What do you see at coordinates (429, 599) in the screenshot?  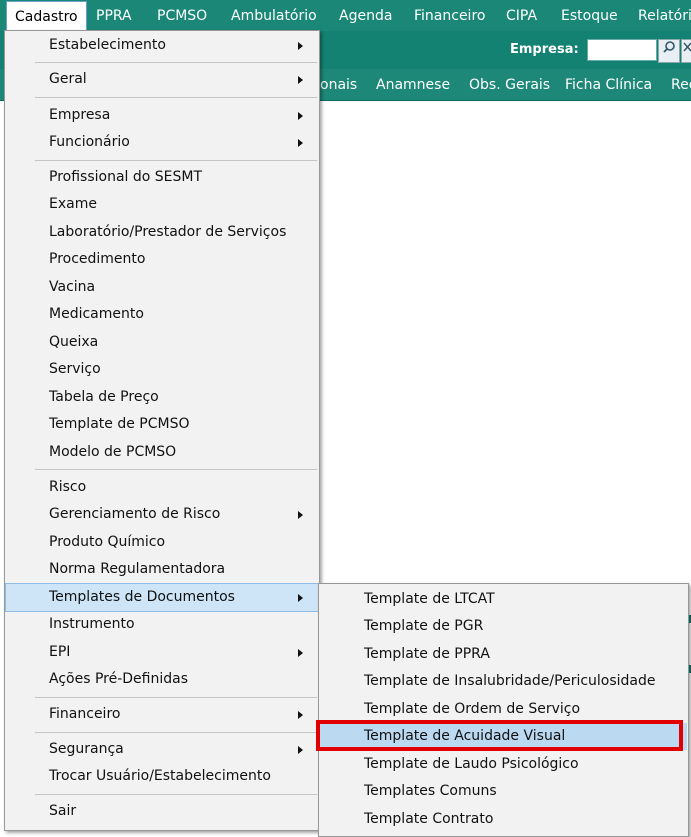 I see `submenu-item-label: Template de LTCAT` at bounding box center [429, 599].